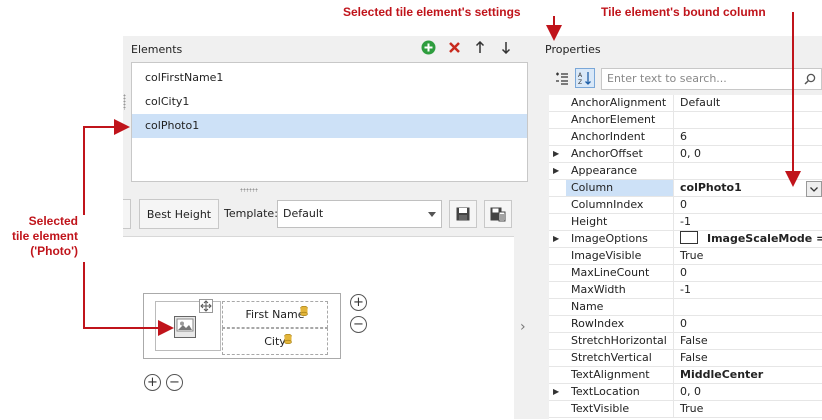 The image size is (822, 420). What do you see at coordinates (748, 375) in the screenshot?
I see `property-value: MiddleCenter` at bounding box center [748, 375].